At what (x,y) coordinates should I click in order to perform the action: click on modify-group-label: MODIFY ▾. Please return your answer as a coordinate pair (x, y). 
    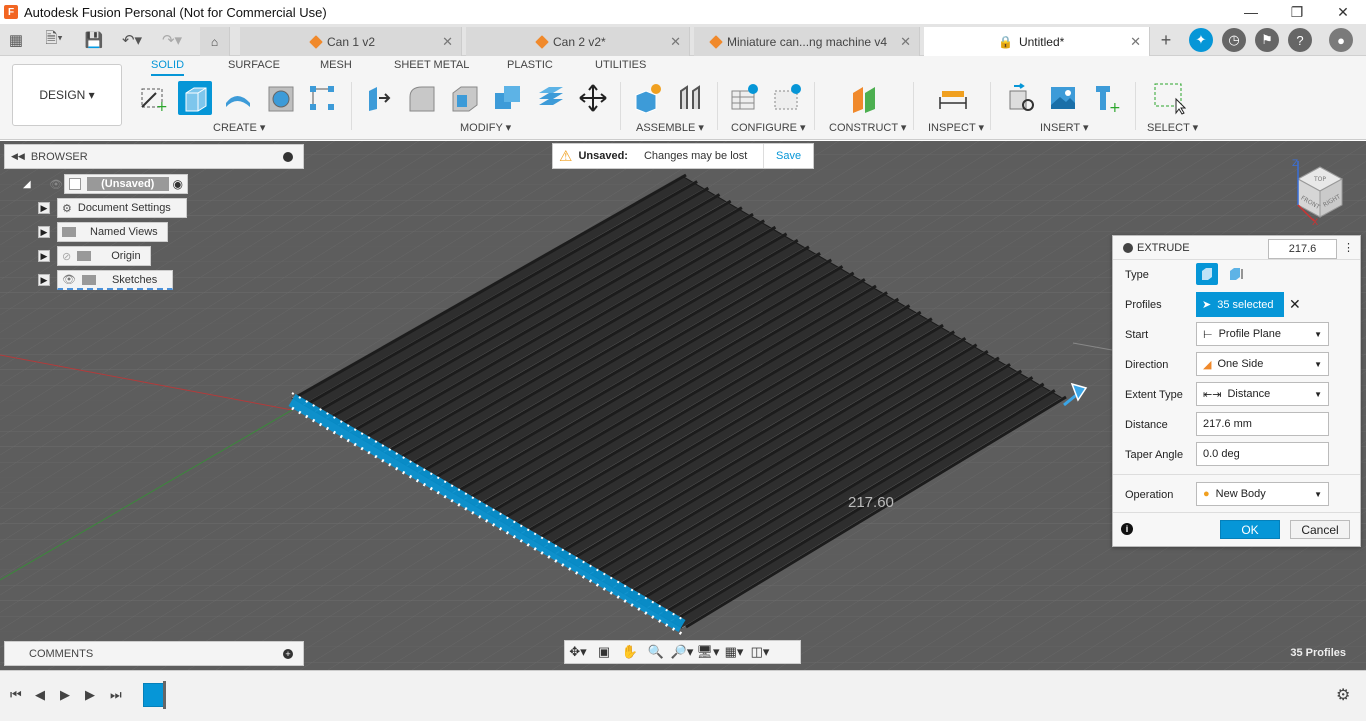
    Looking at the image, I should click on (485, 127).